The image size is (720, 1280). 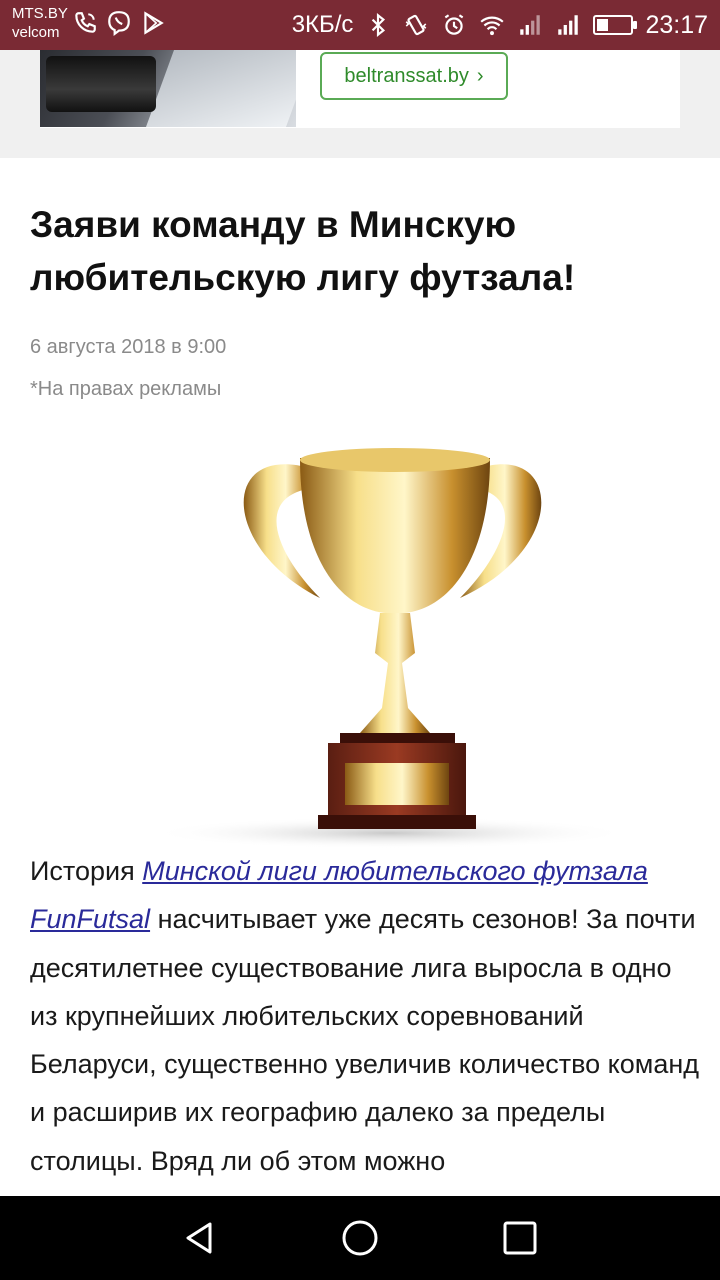 What do you see at coordinates (154, 23) in the screenshot?
I see `play-store-icon` at bounding box center [154, 23].